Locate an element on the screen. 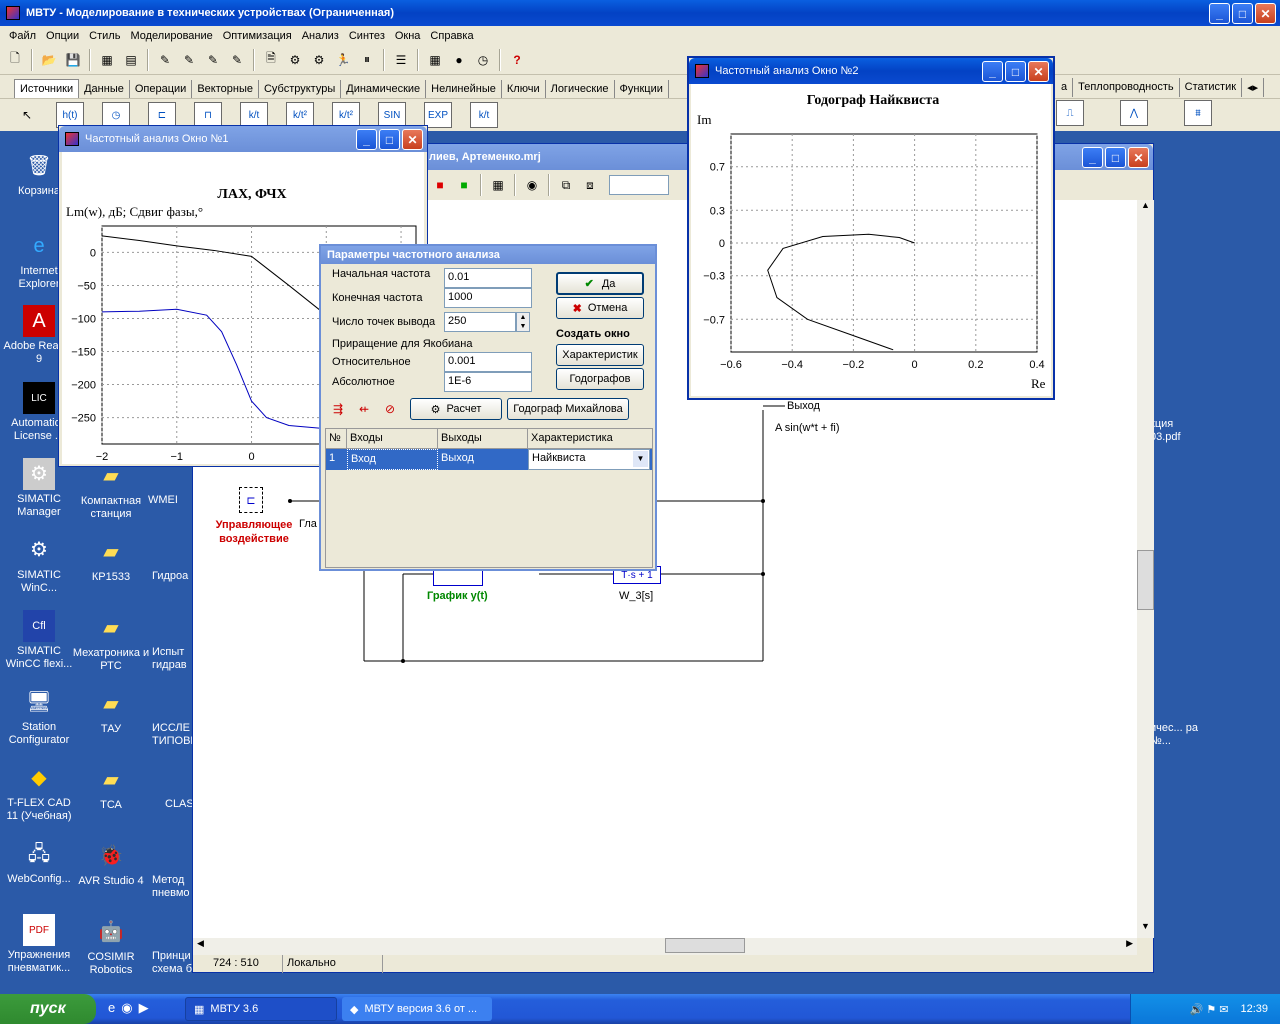 Image resolution: width=1280 pixels, height=1024 pixels. ie-quick-icon: e is located at coordinates (111, 1008).